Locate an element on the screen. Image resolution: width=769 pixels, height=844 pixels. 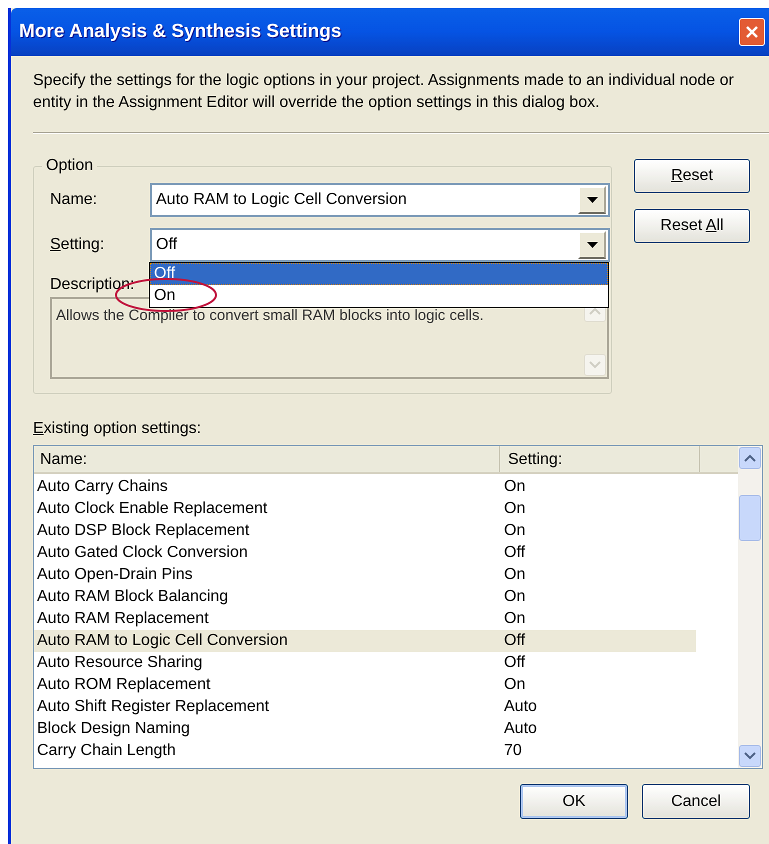
list-row: Auto Clock Enable Replacement On is located at coordinates (365, 509).